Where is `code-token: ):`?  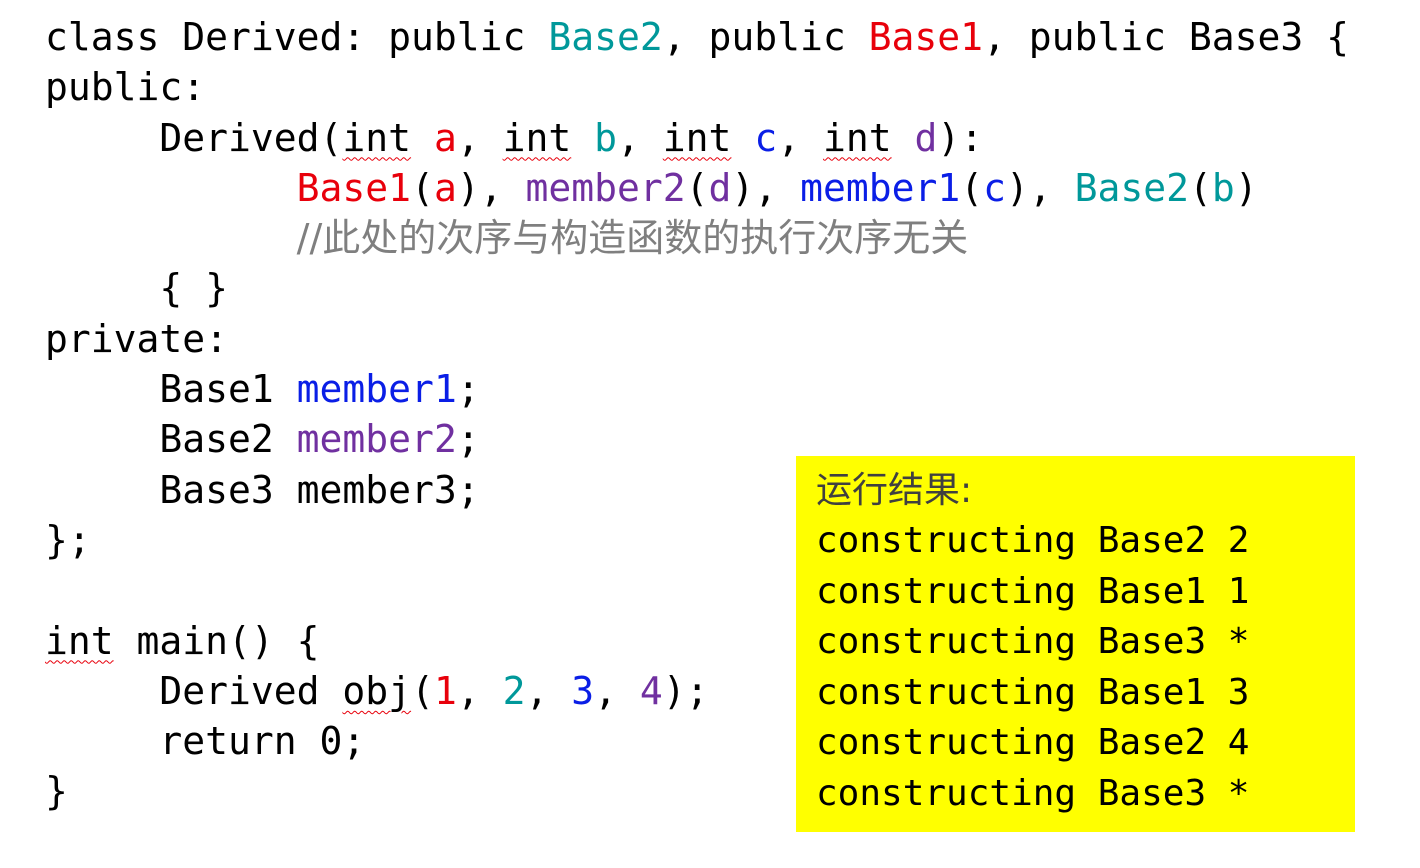 code-token: ): is located at coordinates (960, 137).